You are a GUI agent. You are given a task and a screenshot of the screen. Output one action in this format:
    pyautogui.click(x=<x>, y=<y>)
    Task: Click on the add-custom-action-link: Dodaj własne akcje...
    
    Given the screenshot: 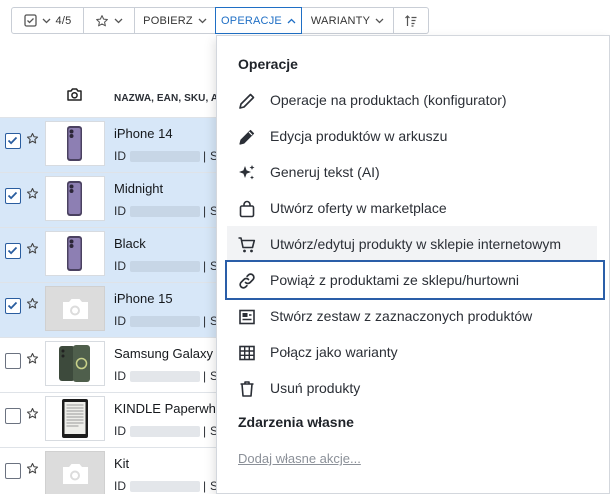 What is the action you would take?
    pyautogui.click(x=299, y=458)
    